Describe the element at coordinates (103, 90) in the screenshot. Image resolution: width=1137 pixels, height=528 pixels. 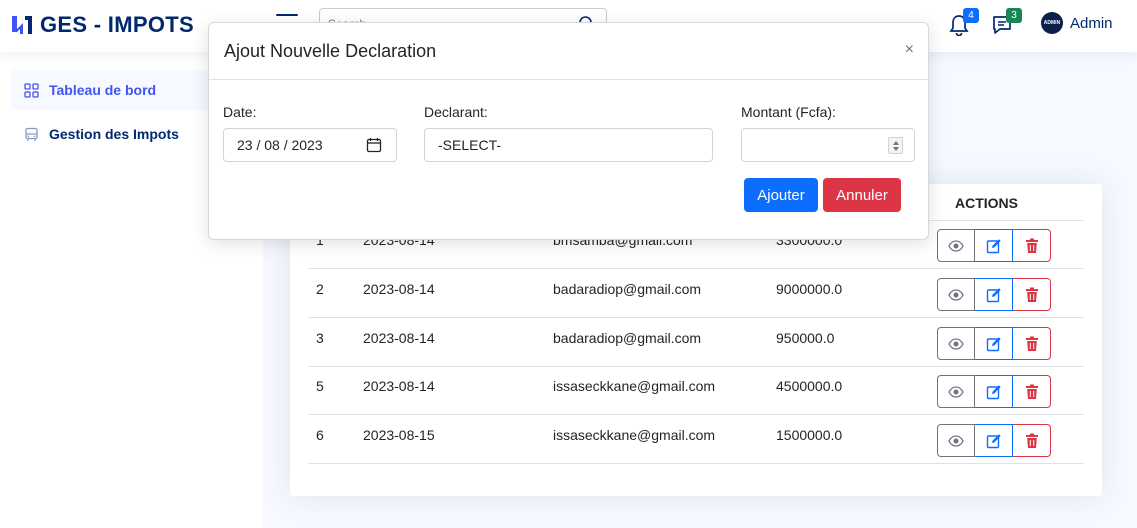
I see `sidebar-item-label: Tableau de bord` at that location.